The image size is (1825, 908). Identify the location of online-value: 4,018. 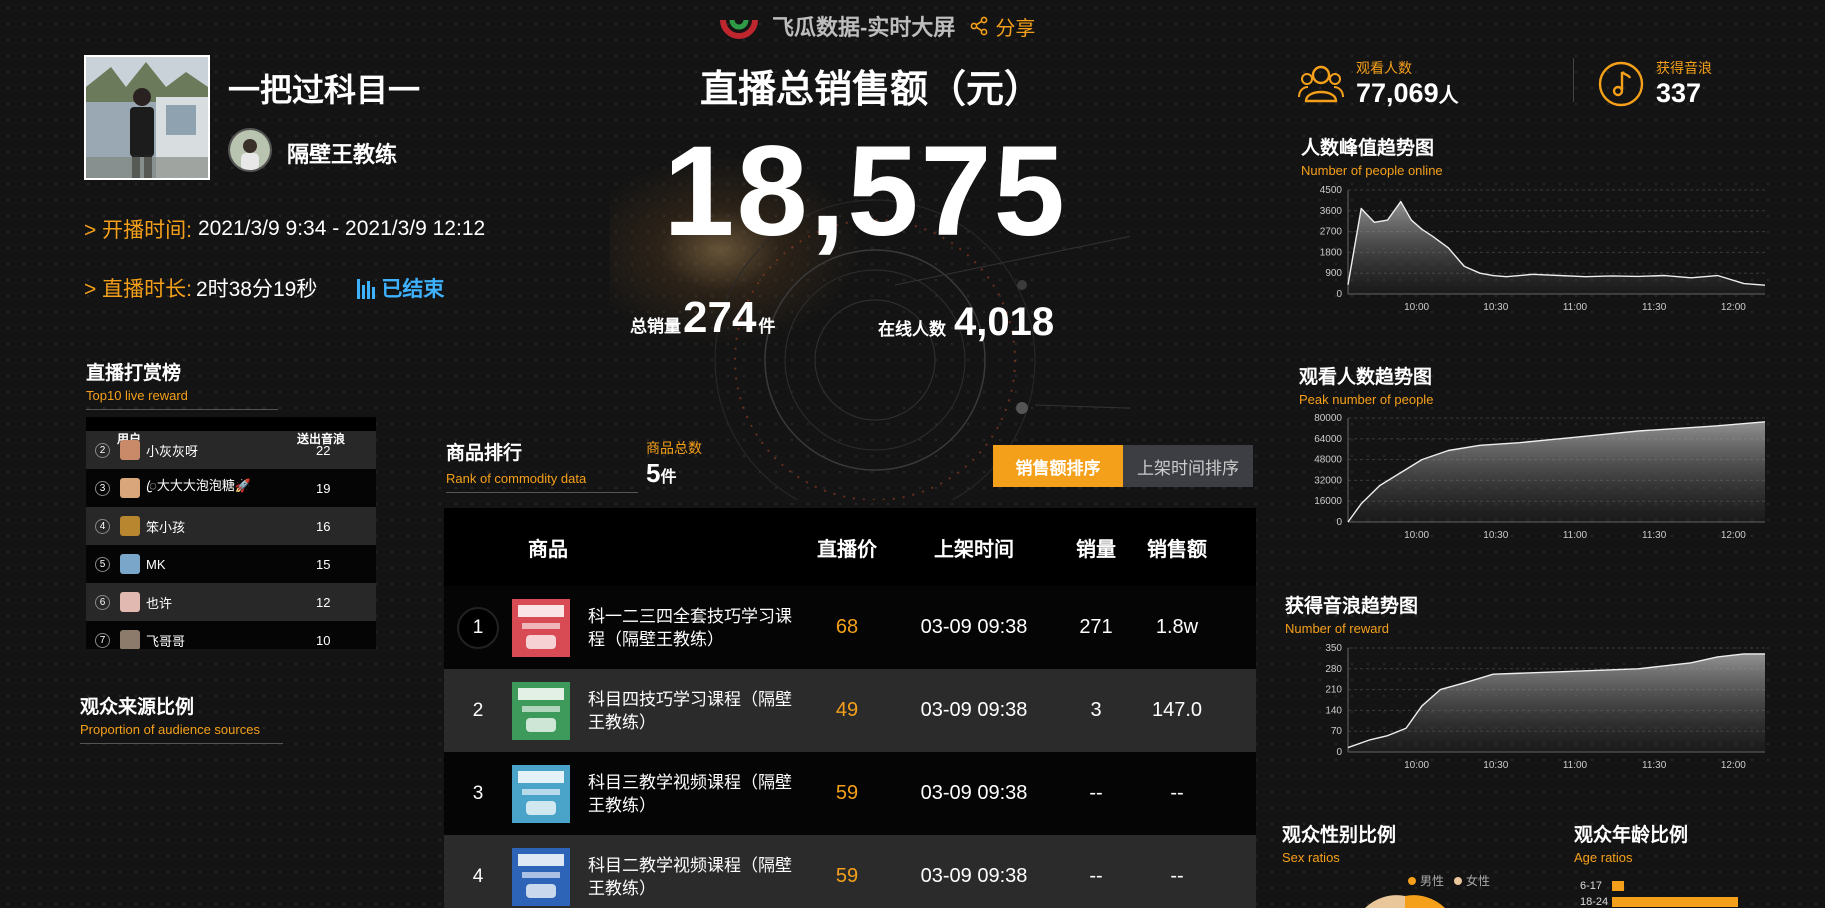
(1004, 322).